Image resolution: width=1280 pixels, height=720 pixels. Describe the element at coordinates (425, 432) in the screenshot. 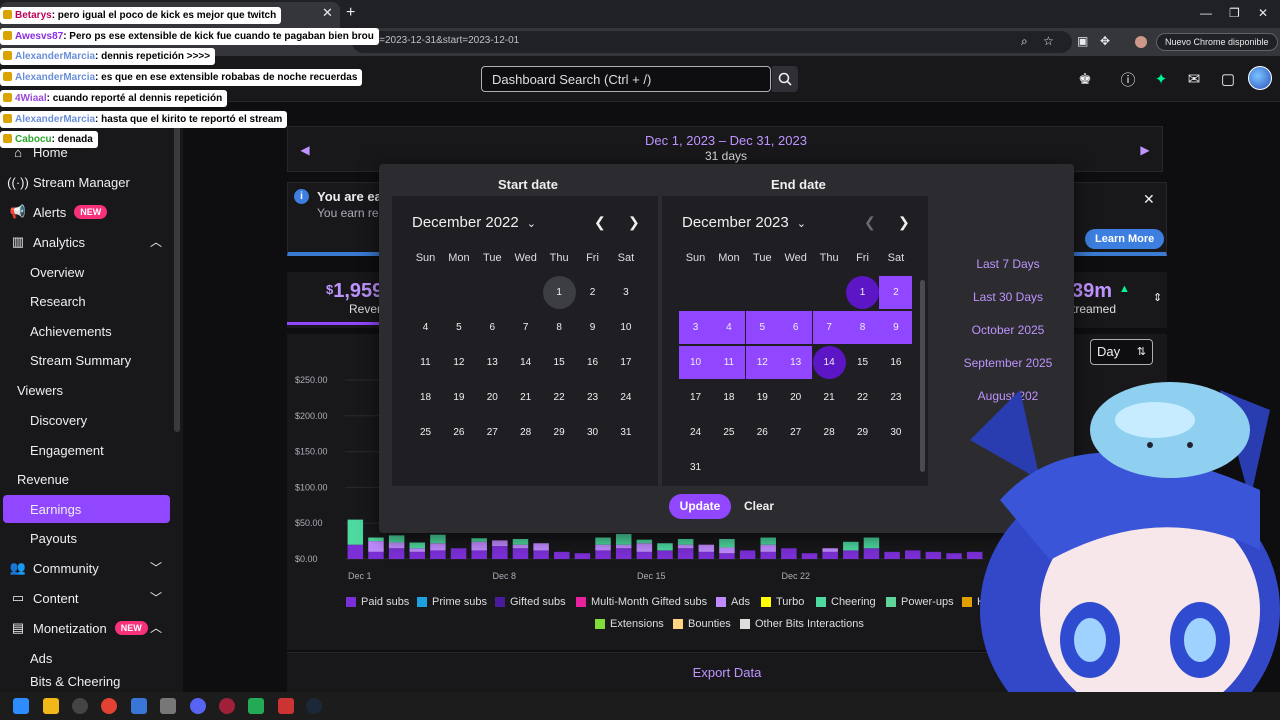

I see `calendar-day: 25` at that location.